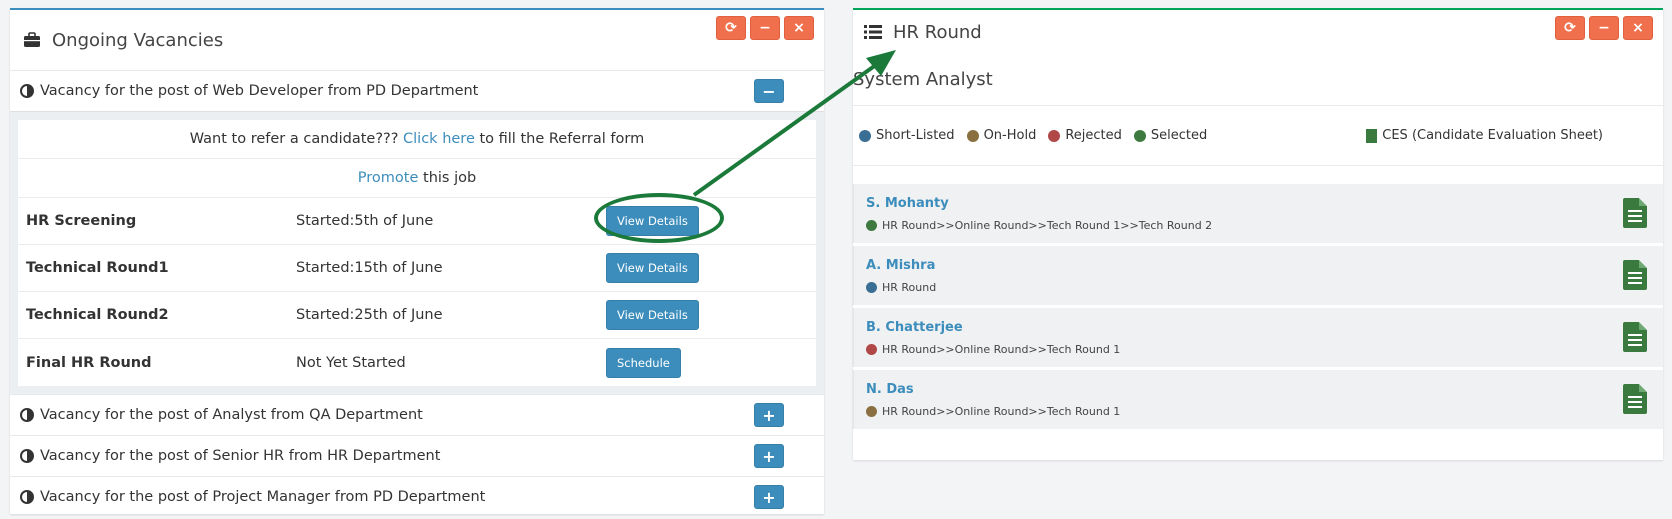  What do you see at coordinates (32, 40) in the screenshot?
I see `briefcase-icon` at bounding box center [32, 40].